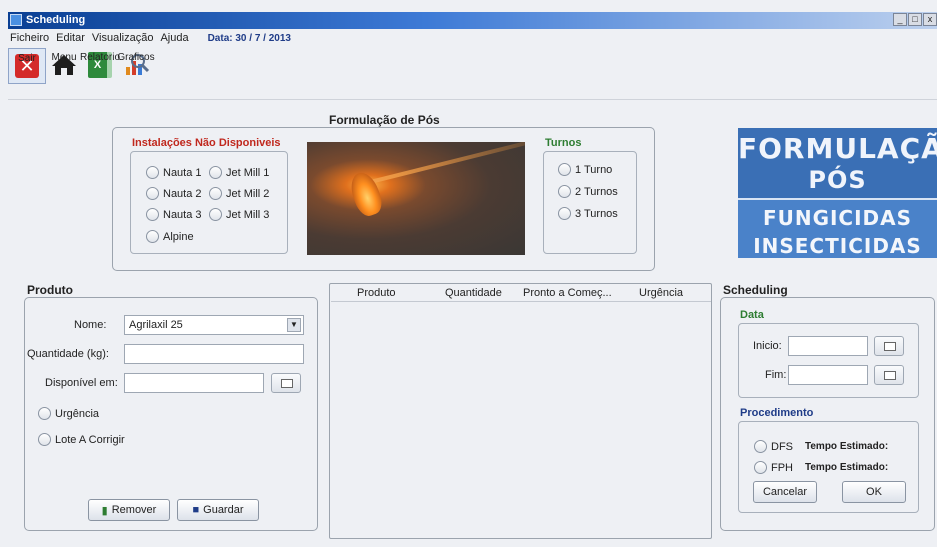  I want to click on col-produto: Produto, so click(376, 293).